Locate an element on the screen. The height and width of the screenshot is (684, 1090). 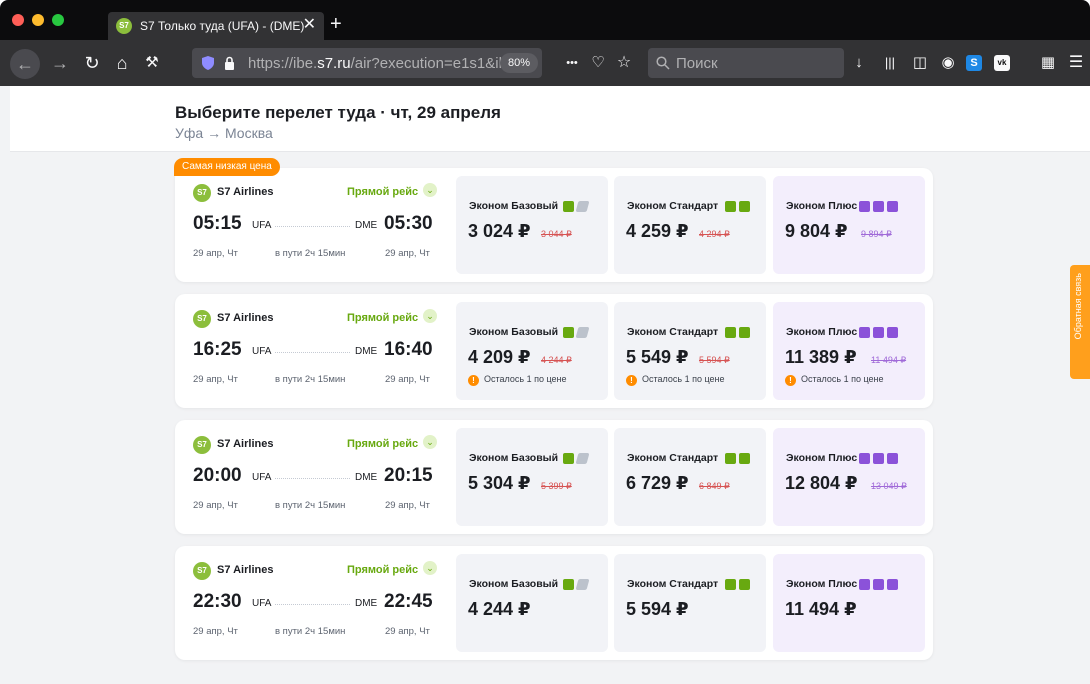
fare-old-price: 11 494 ₽ is located at coordinates (889, 360).